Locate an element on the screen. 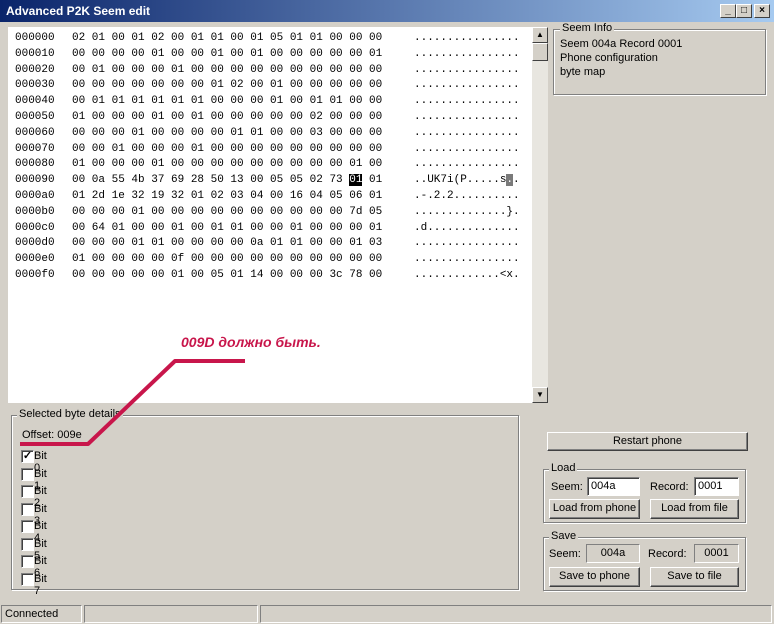 This screenshot has height=624, width=774. annotation-overlay is located at coordinates (132, 402).